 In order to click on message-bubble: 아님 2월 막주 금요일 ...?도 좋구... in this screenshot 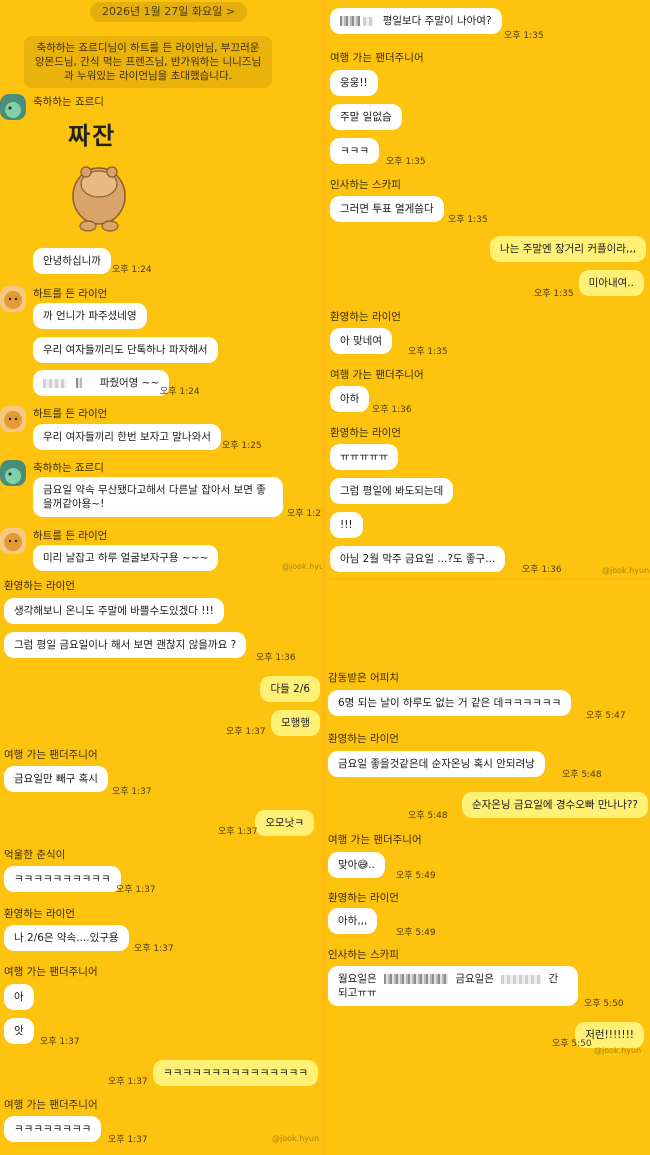, I will do `click(418, 559)`.